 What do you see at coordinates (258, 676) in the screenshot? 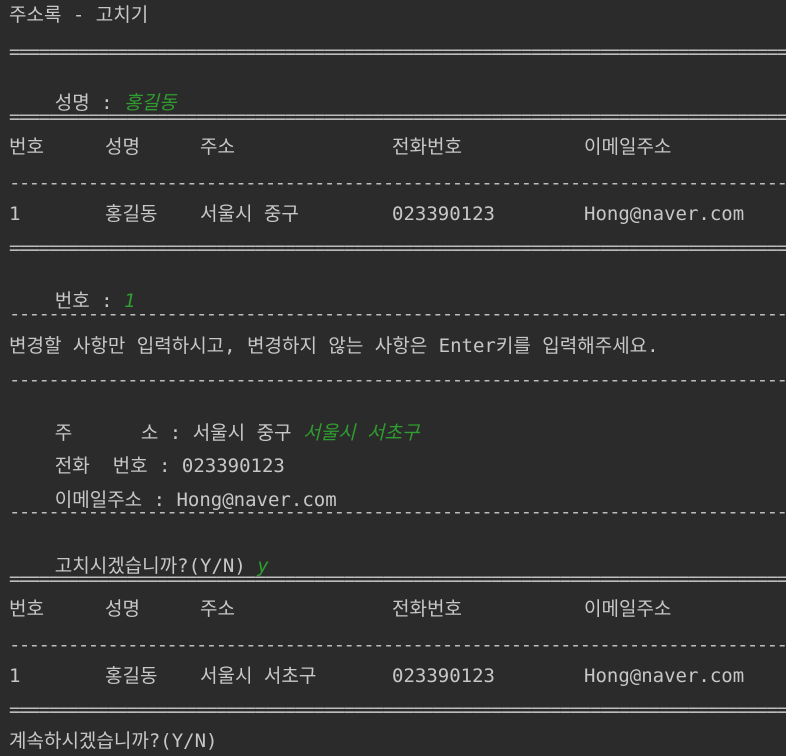
I see `cell-address: 서울시 서초구` at bounding box center [258, 676].